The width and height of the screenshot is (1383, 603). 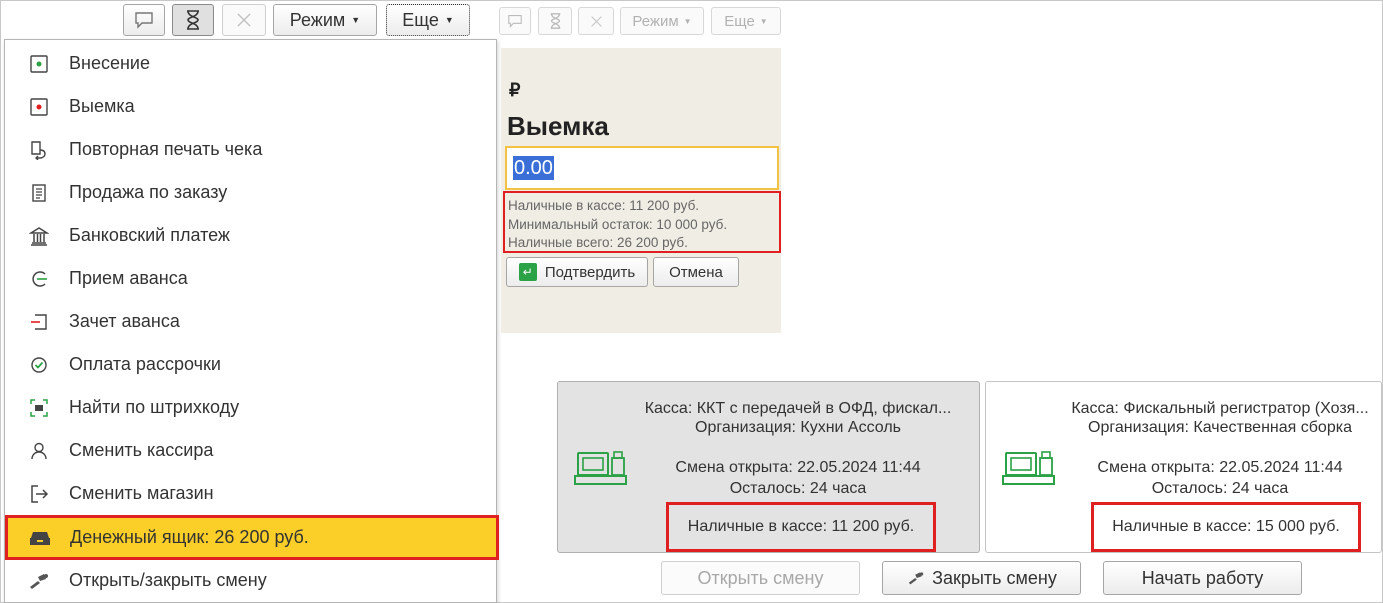 I want to click on cash-total-text: Наличные всего: 26 200 руб., so click(x=598, y=242).